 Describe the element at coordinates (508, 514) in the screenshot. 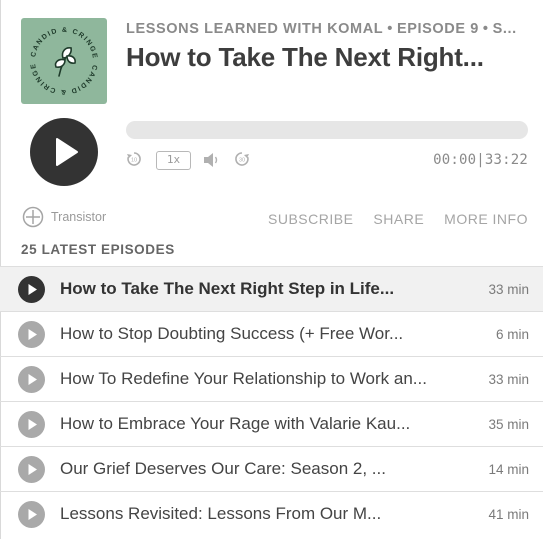

I see `episode-duration: 41 min` at that location.